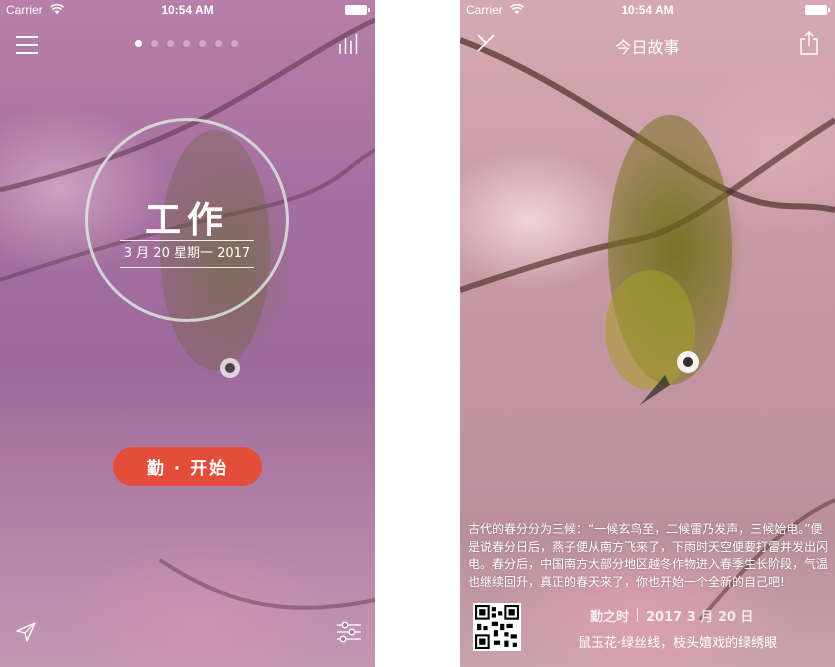 Image resolution: width=835 pixels, height=667 pixels. Describe the element at coordinates (638, 615) in the screenshot. I see `divider` at that location.